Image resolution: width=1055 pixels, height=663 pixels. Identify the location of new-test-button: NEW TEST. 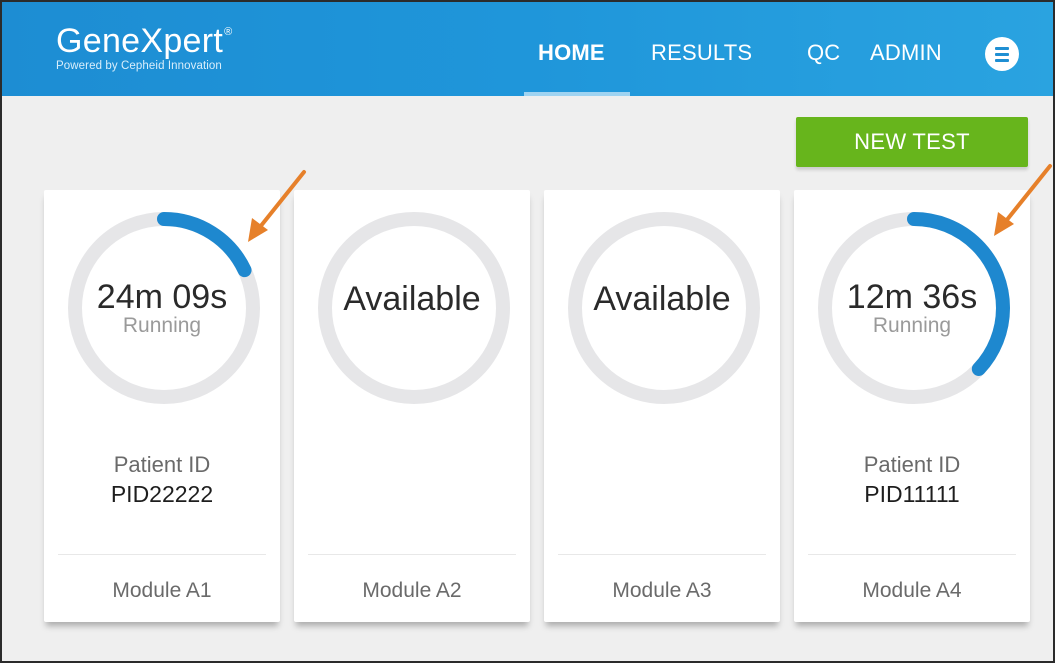
(912, 142).